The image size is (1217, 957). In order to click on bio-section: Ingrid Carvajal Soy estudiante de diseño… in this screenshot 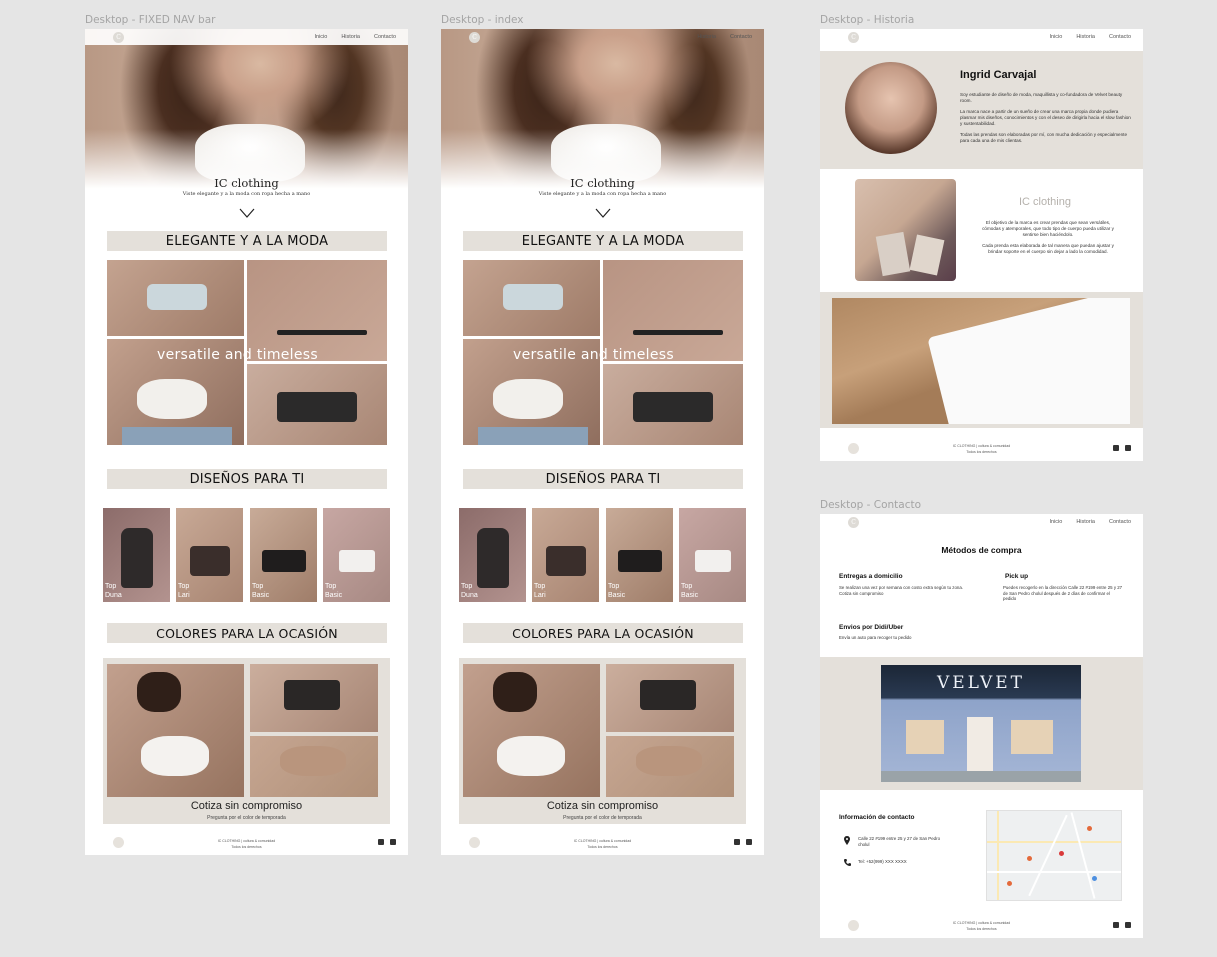, I will do `click(981, 110)`.